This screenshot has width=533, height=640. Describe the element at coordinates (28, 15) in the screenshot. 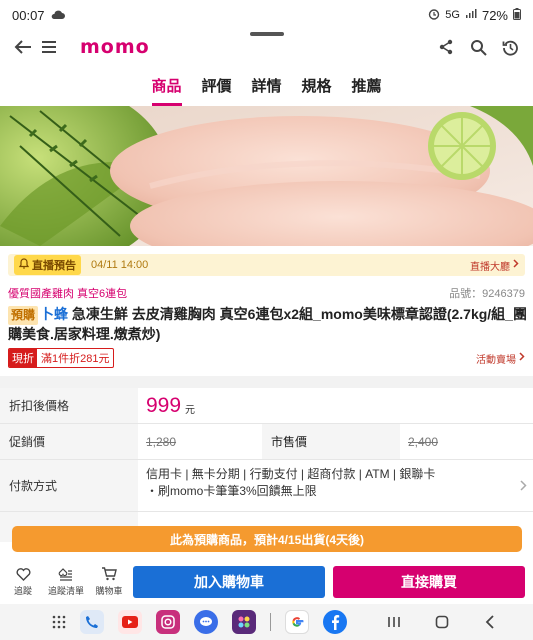

I see `status-time: 00:07` at that location.